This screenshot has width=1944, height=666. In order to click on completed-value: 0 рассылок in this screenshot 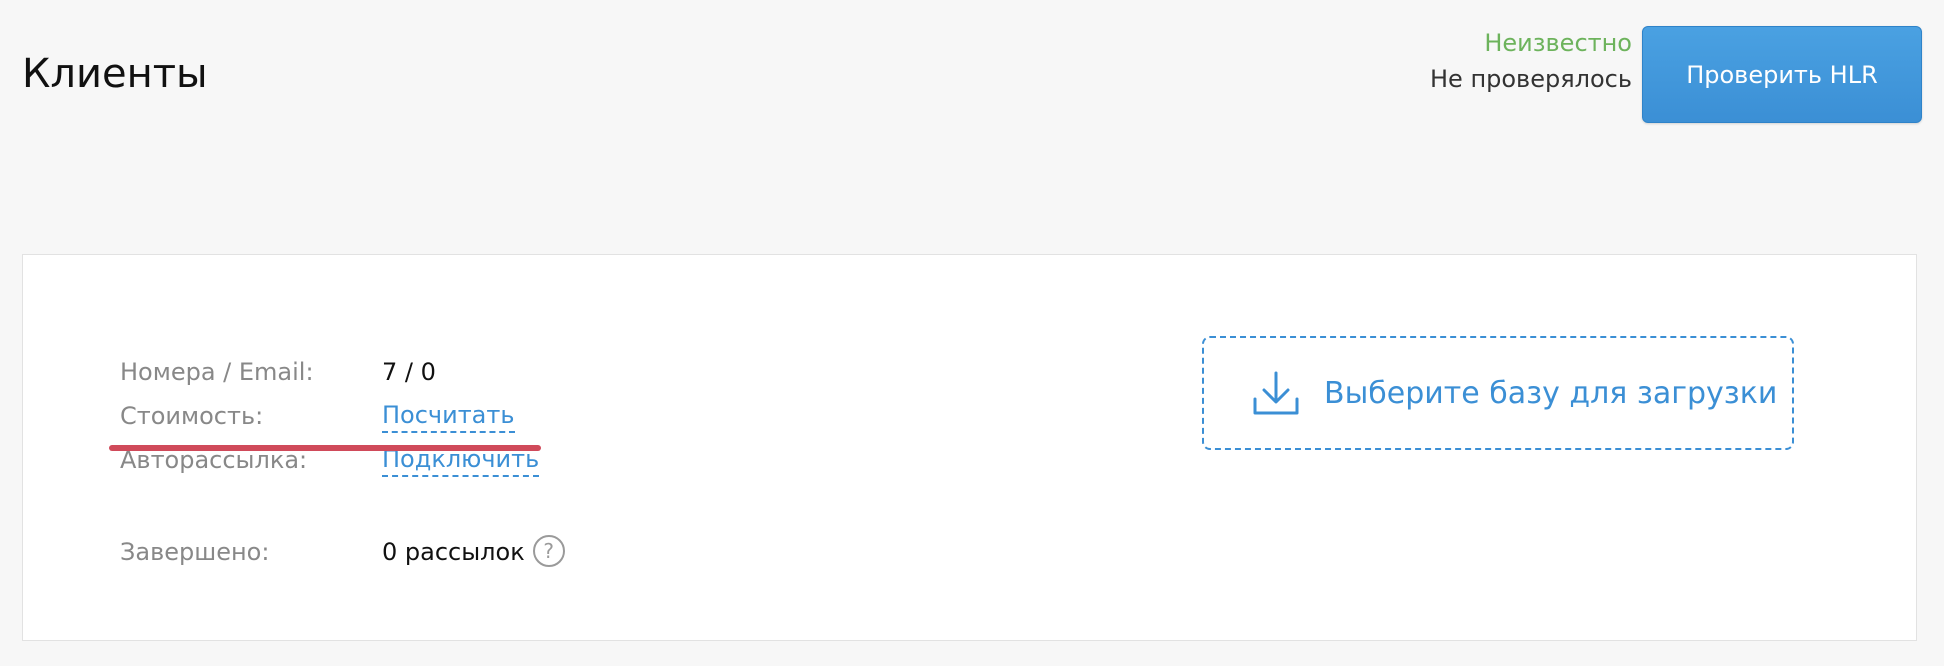, I will do `click(453, 552)`.